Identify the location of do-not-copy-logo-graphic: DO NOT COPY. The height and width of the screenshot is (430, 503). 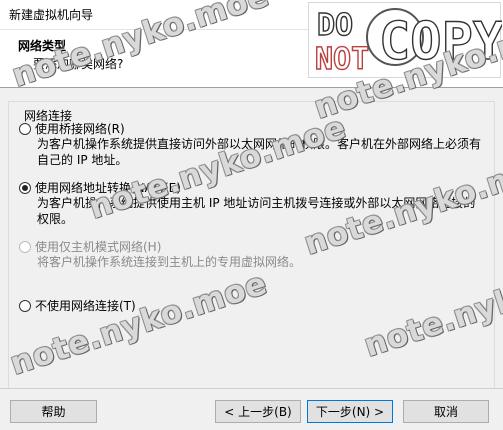
(408, 42).